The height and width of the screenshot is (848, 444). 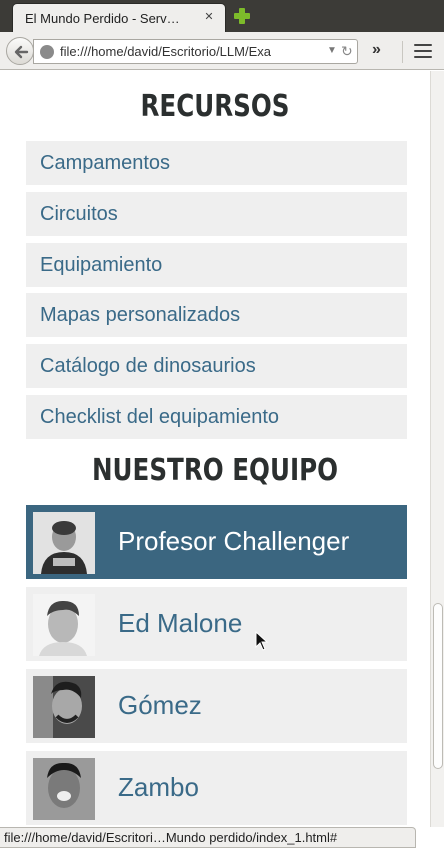 I want to click on team-member-gomez: Gómez, so click(x=216, y=706).